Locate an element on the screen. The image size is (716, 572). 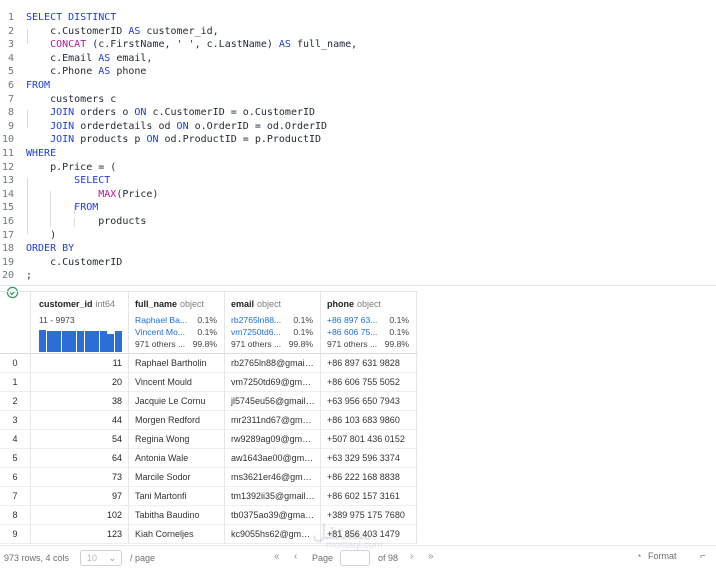
column-header-customer-id: customer_id int64 is located at coordinates (77, 304).